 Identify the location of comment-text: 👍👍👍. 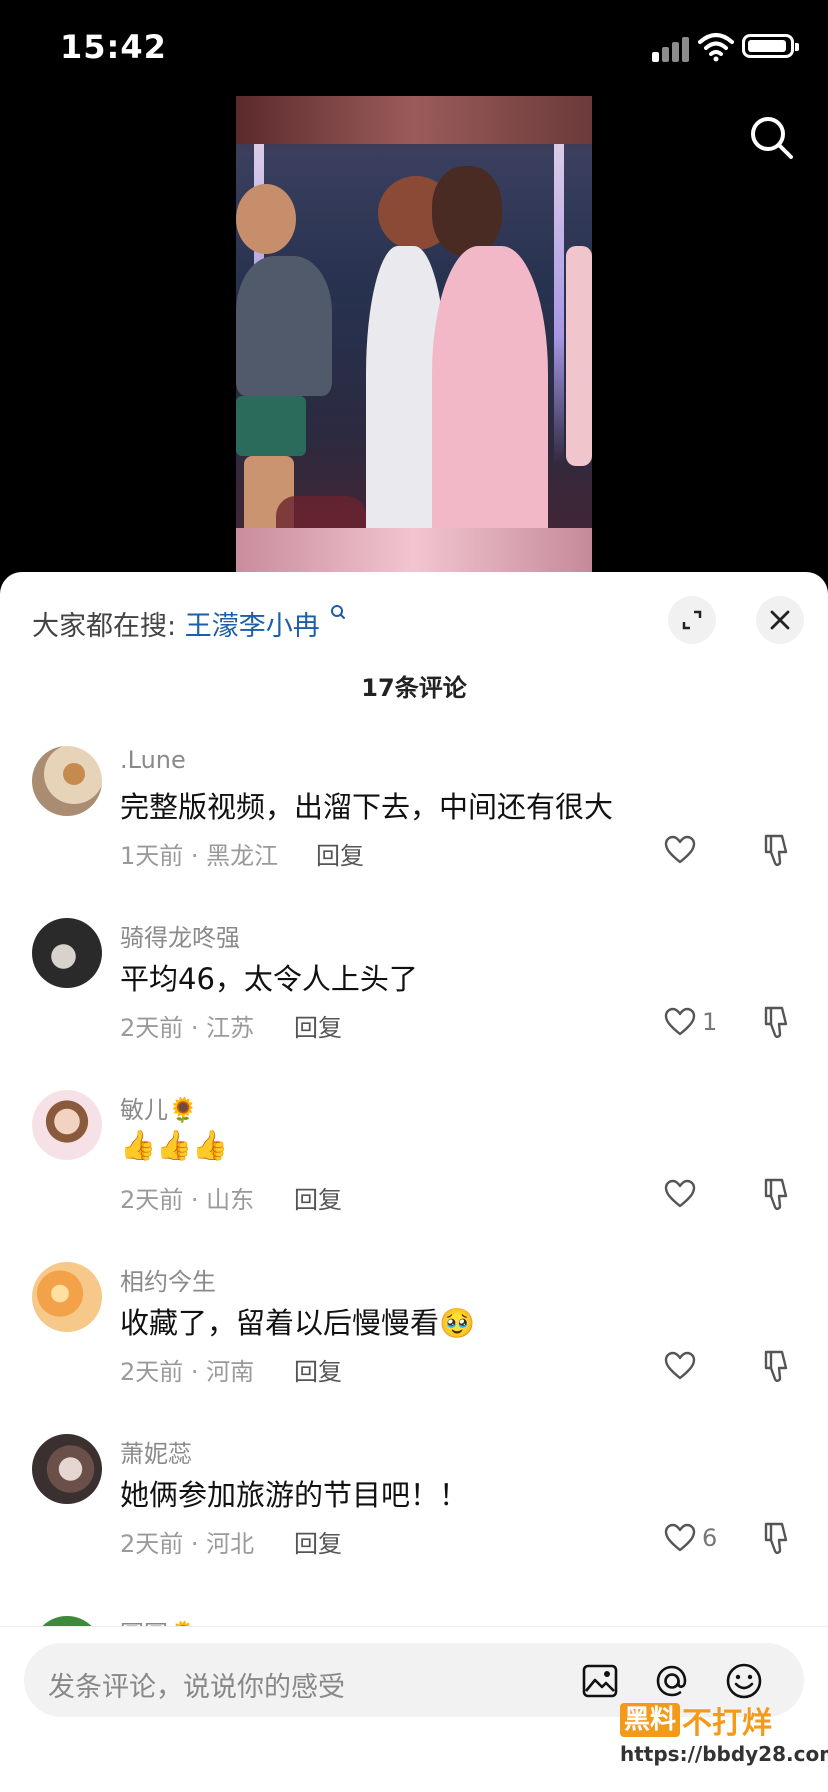
(174, 1145).